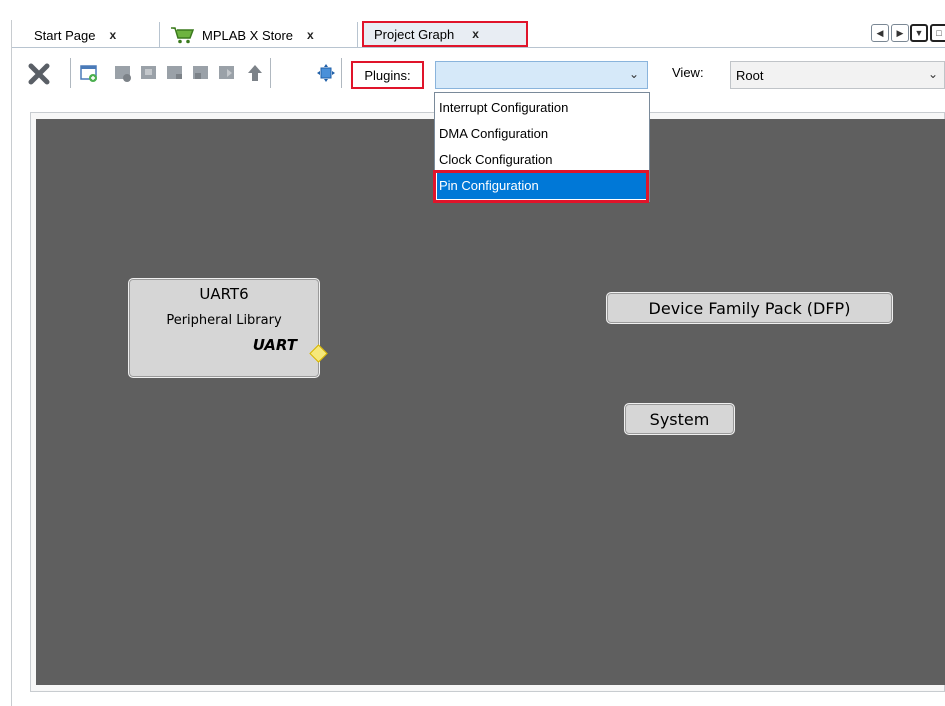 Image resolution: width=945 pixels, height=706 pixels. Describe the element at coordinates (326, 73) in the screenshot. I see `fit-to-screen-icon` at that location.